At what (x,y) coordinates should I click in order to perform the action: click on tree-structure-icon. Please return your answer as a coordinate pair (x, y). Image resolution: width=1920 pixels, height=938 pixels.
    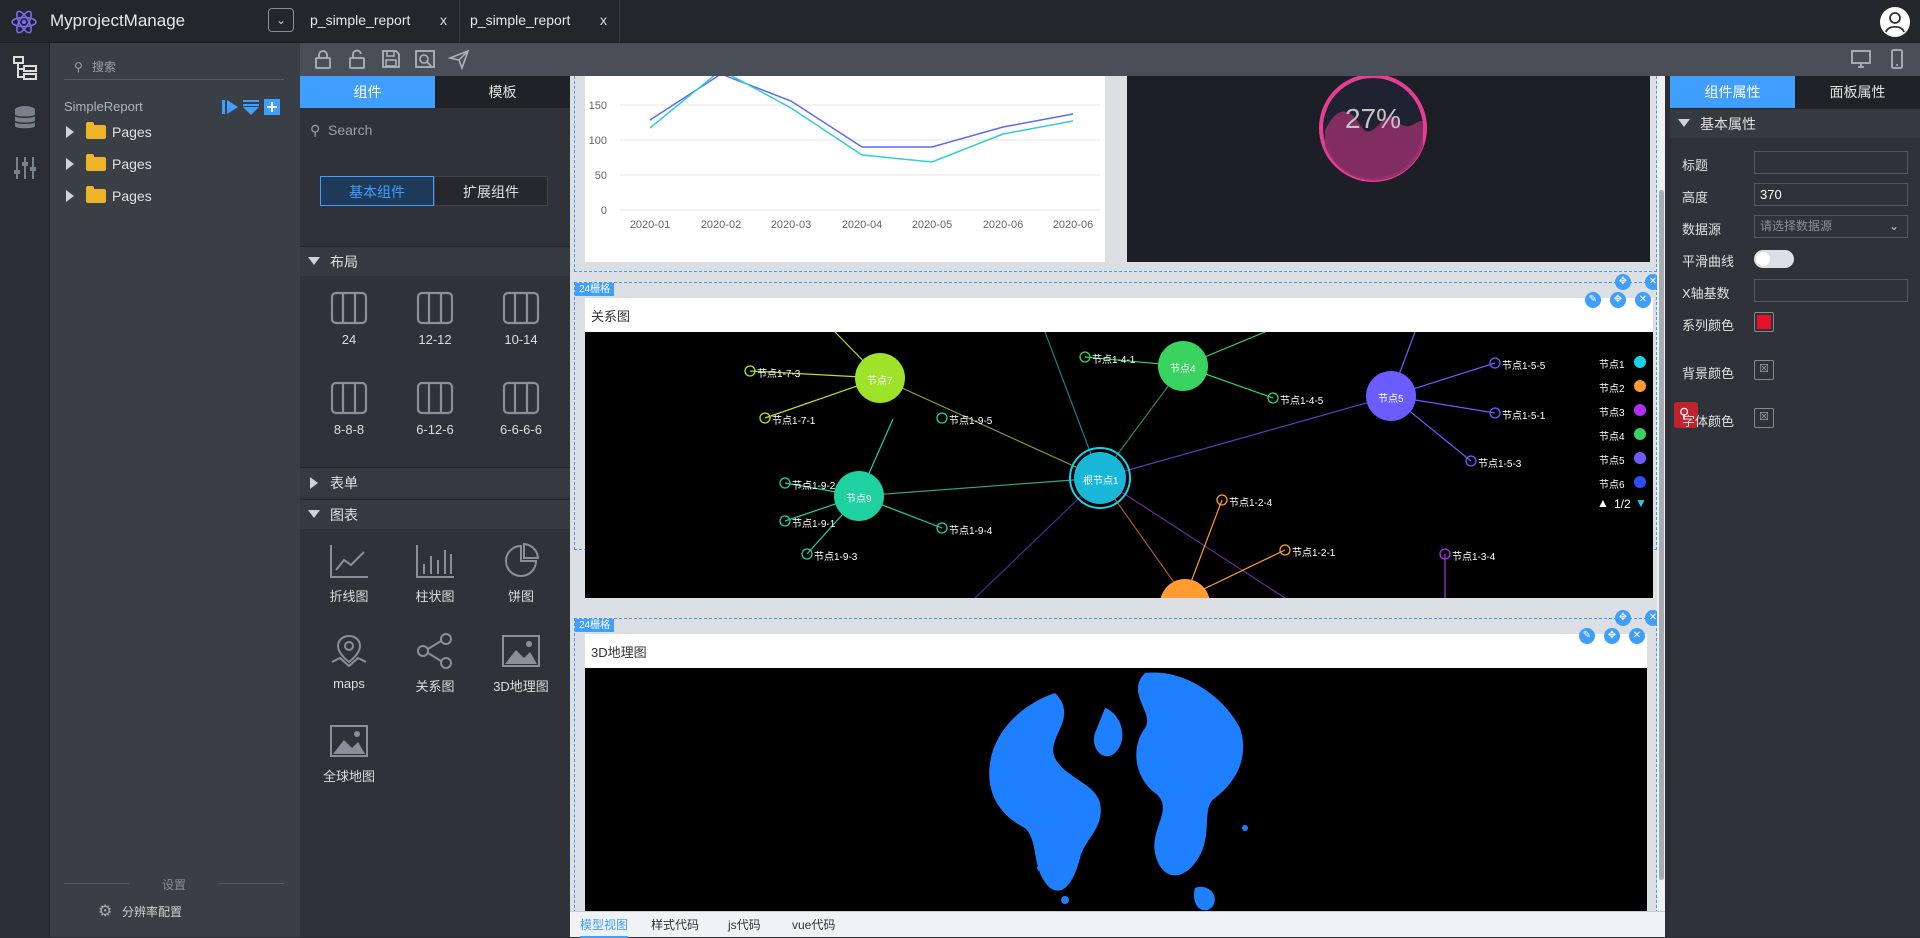
    Looking at the image, I should click on (25, 68).